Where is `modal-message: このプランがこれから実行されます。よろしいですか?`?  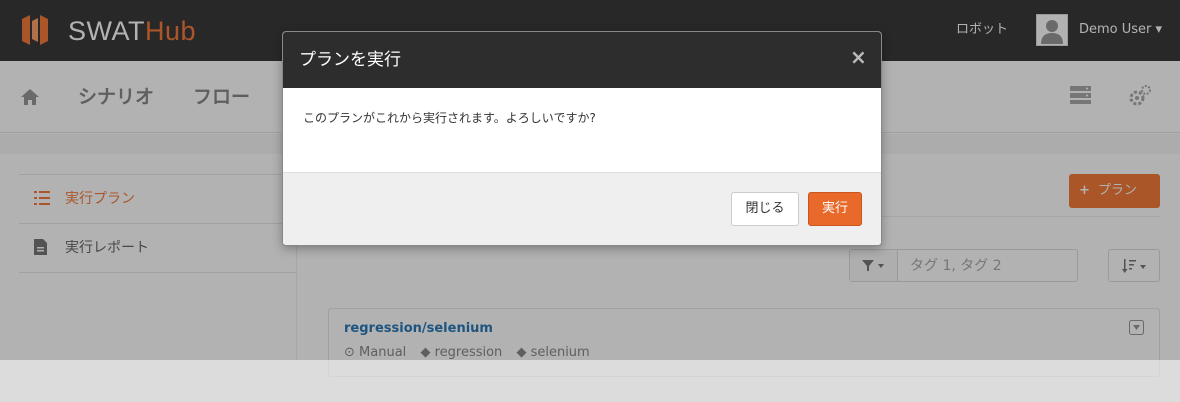
modal-message: このプランがこれから実行されます。よろしいですか? is located at coordinates (449, 118).